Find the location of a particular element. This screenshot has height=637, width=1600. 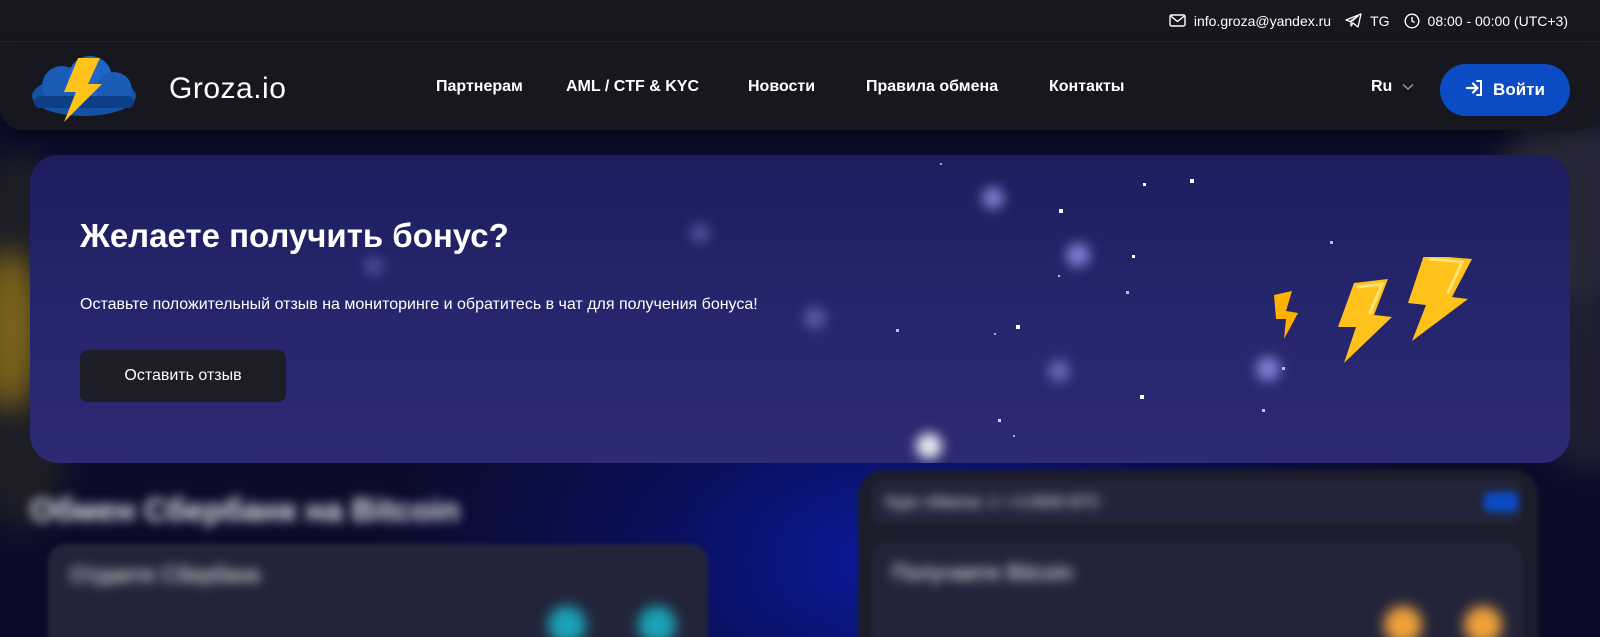

language-select: Ru is located at coordinates (1392, 87).